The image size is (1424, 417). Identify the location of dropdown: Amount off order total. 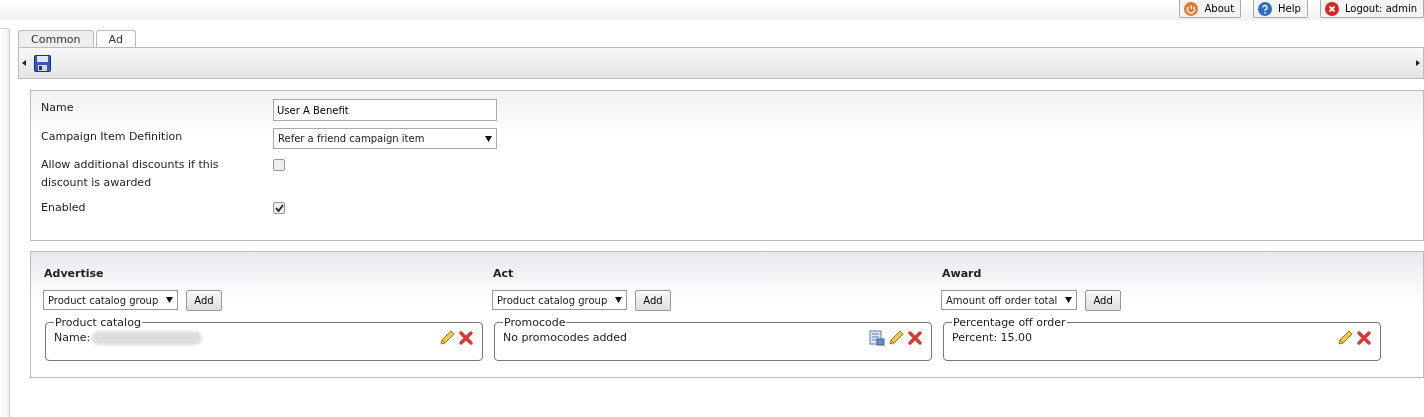
(1009, 300).